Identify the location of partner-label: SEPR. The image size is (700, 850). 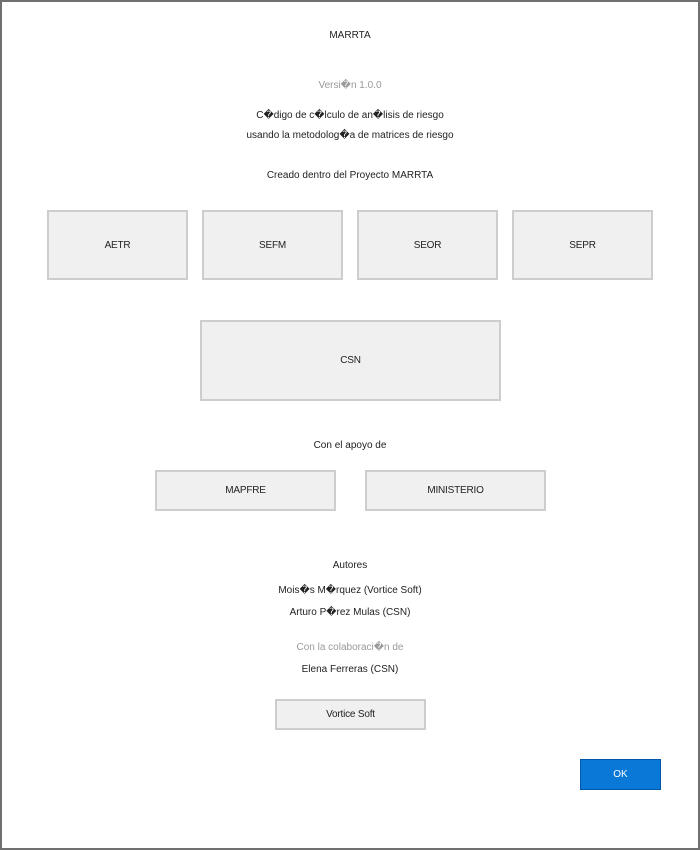
(582, 245).